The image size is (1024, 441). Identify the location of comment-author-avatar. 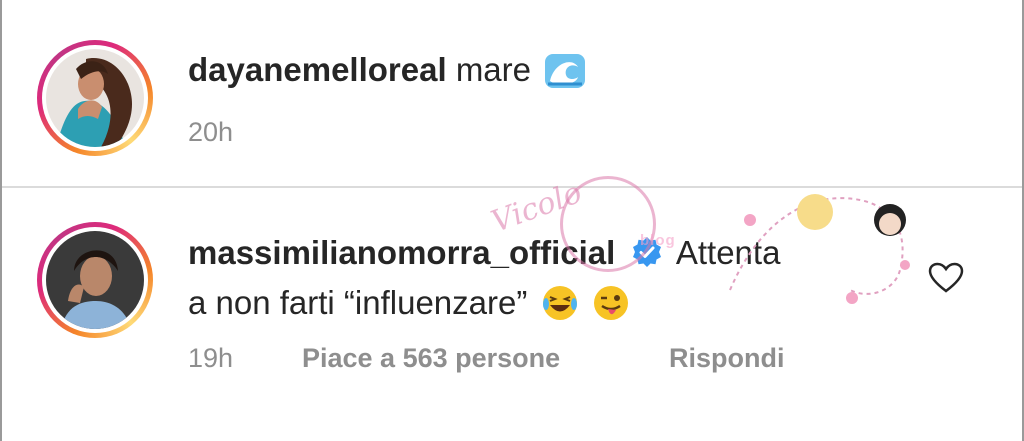
(95, 280).